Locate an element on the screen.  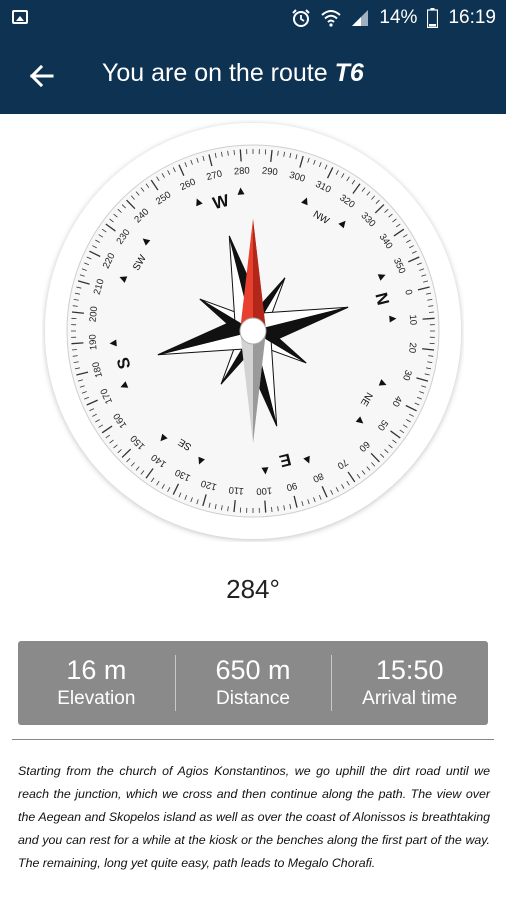
app-bar: You are on the route T6 is located at coordinates (253, 75).